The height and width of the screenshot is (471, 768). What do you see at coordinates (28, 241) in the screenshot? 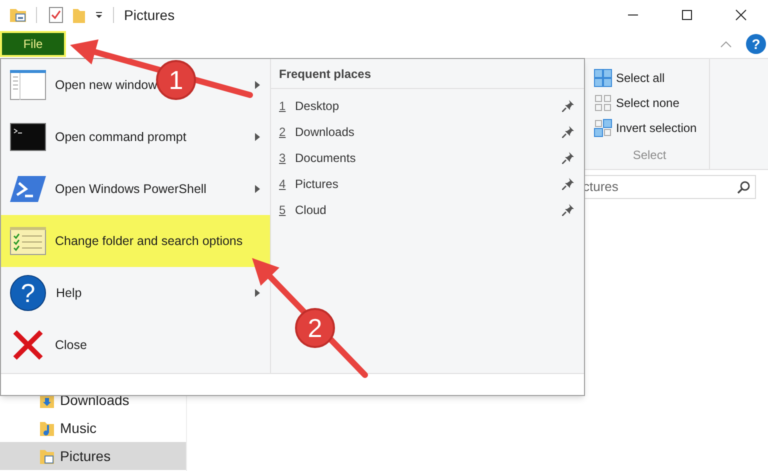
I see `options-icon` at bounding box center [28, 241].